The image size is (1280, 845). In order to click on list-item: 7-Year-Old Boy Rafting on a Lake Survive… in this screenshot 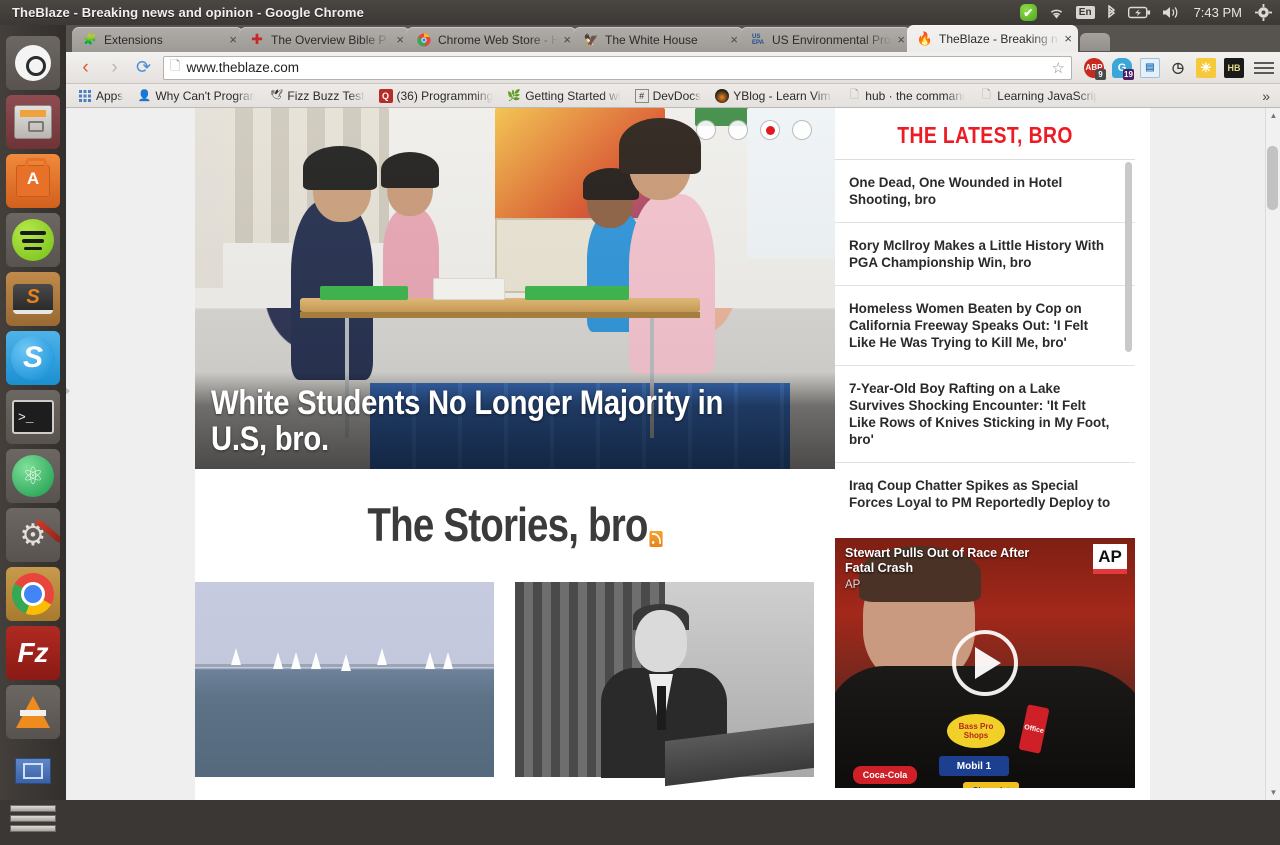, I will do `click(985, 415)`.